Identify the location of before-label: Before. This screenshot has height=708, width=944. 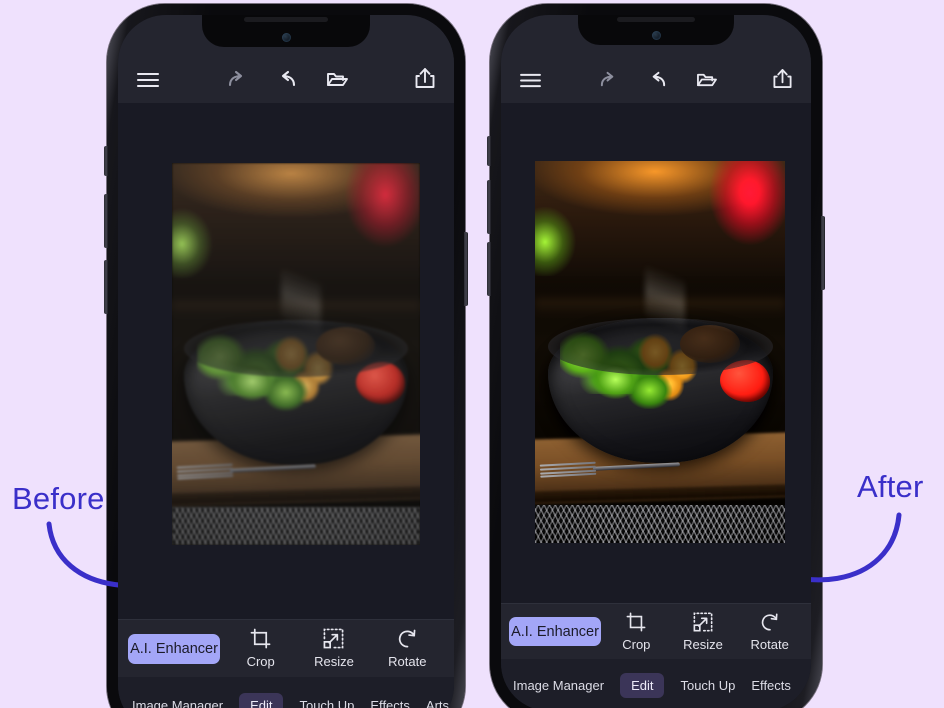
(58, 498).